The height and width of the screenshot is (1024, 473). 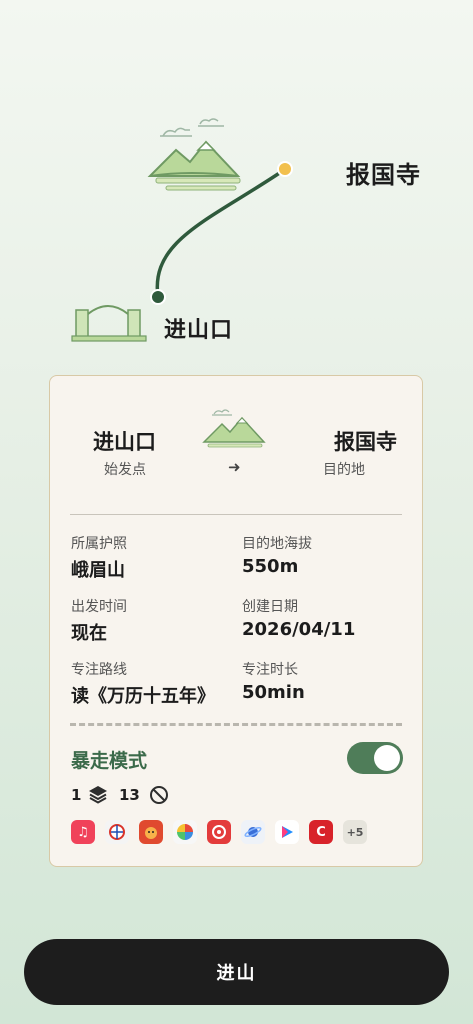 I want to click on duration-label: 专注时长, so click(x=270, y=670).